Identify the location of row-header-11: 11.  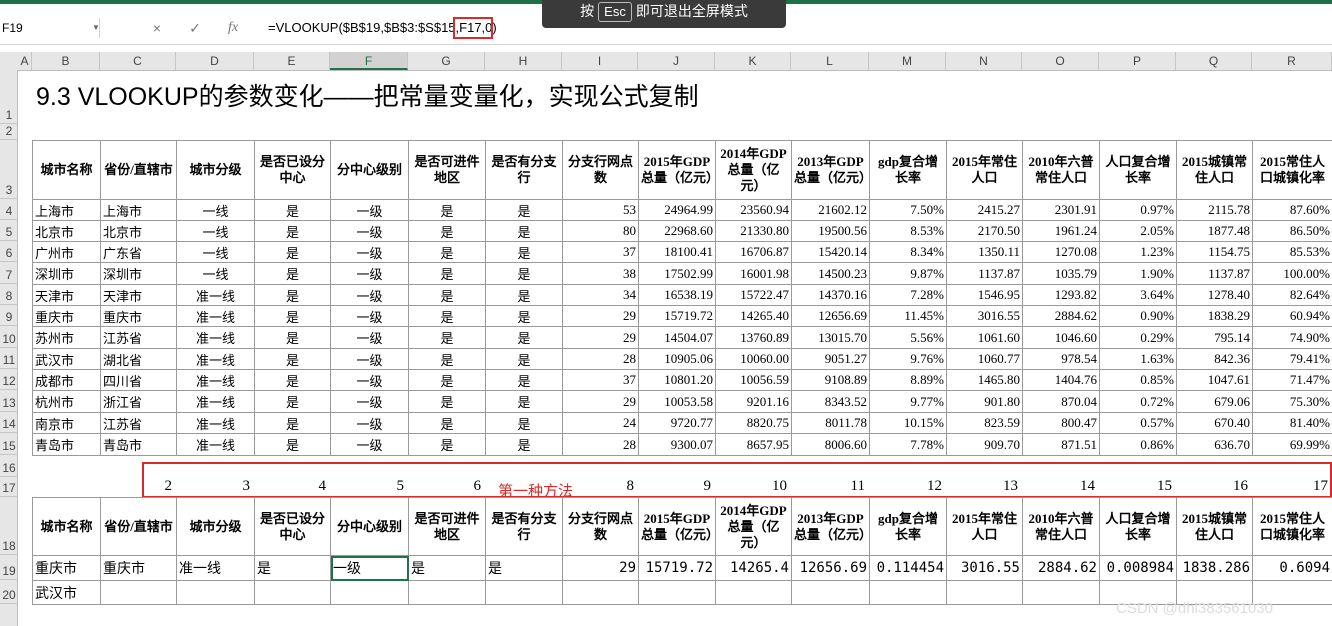
(9, 358).